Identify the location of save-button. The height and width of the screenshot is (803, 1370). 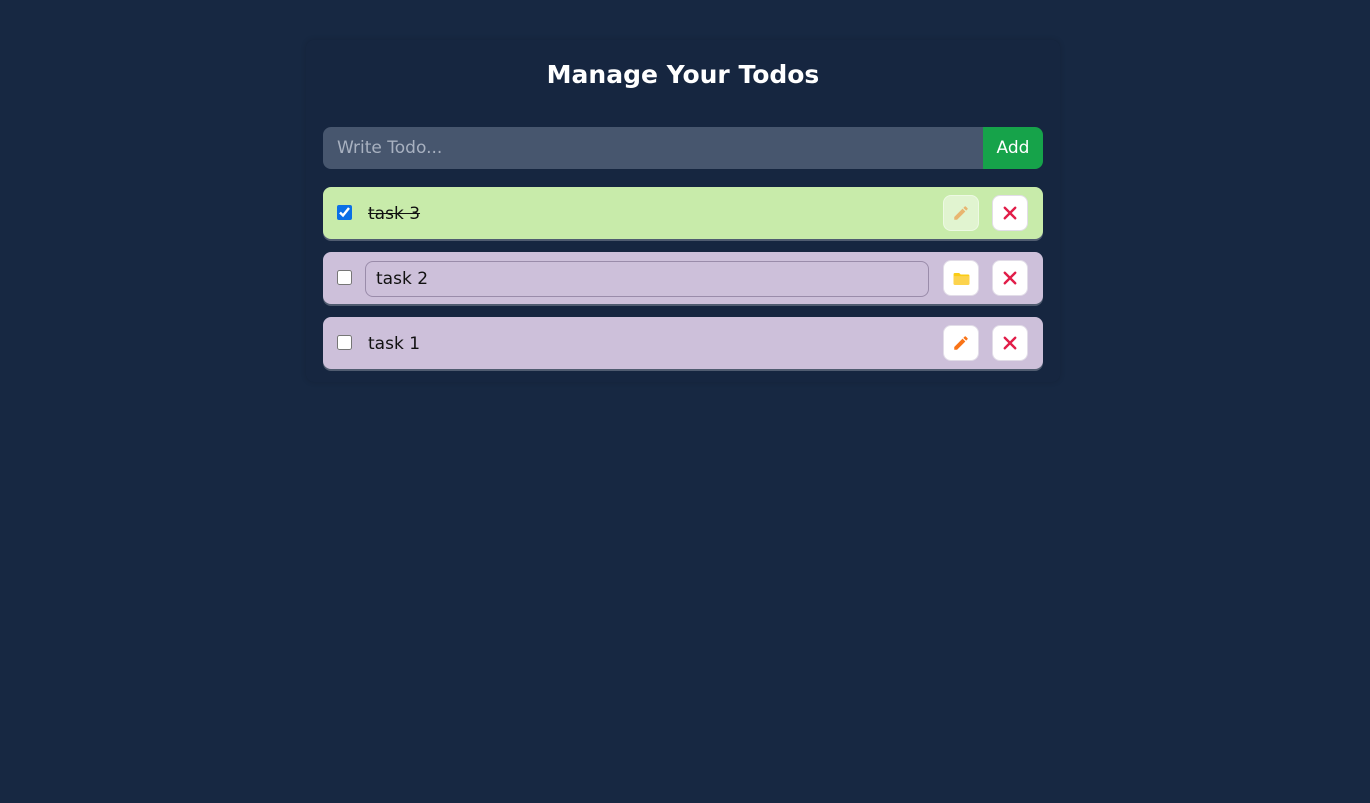
(961, 278).